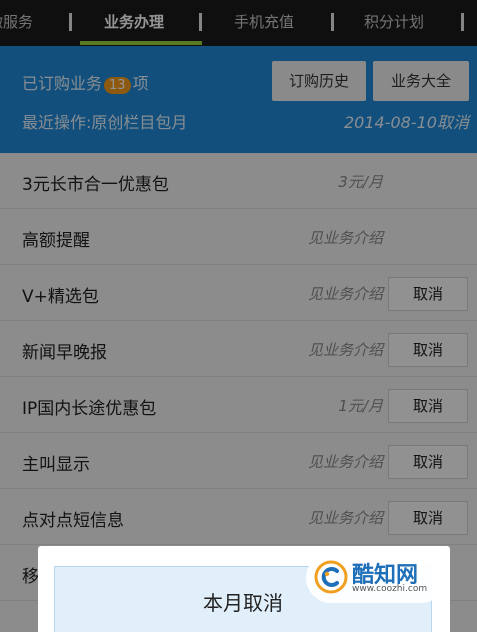 The image size is (477, 632). Describe the element at coordinates (376, 578) in the screenshot. I see `watermark: 酷知网 www.coozhi.com` at that location.